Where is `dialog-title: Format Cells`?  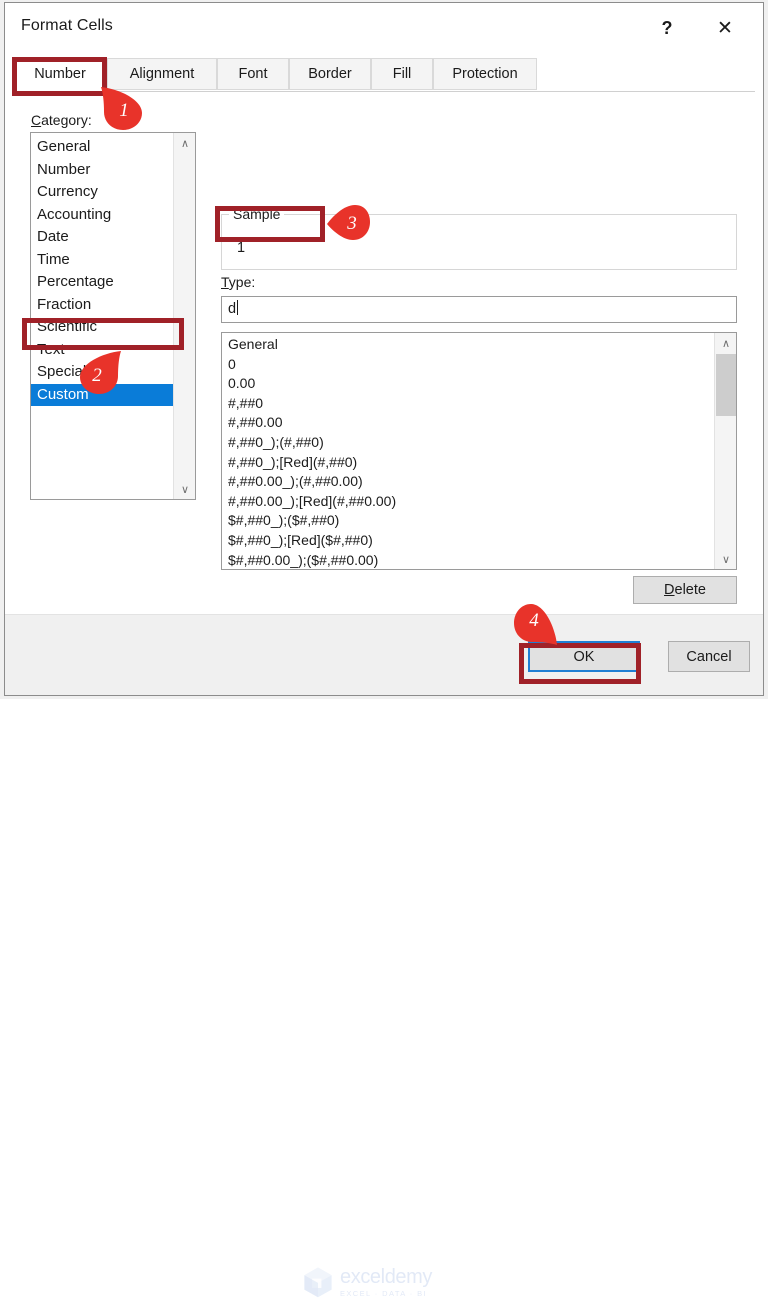 dialog-title: Format Cells is located at coordinates (67, 25).